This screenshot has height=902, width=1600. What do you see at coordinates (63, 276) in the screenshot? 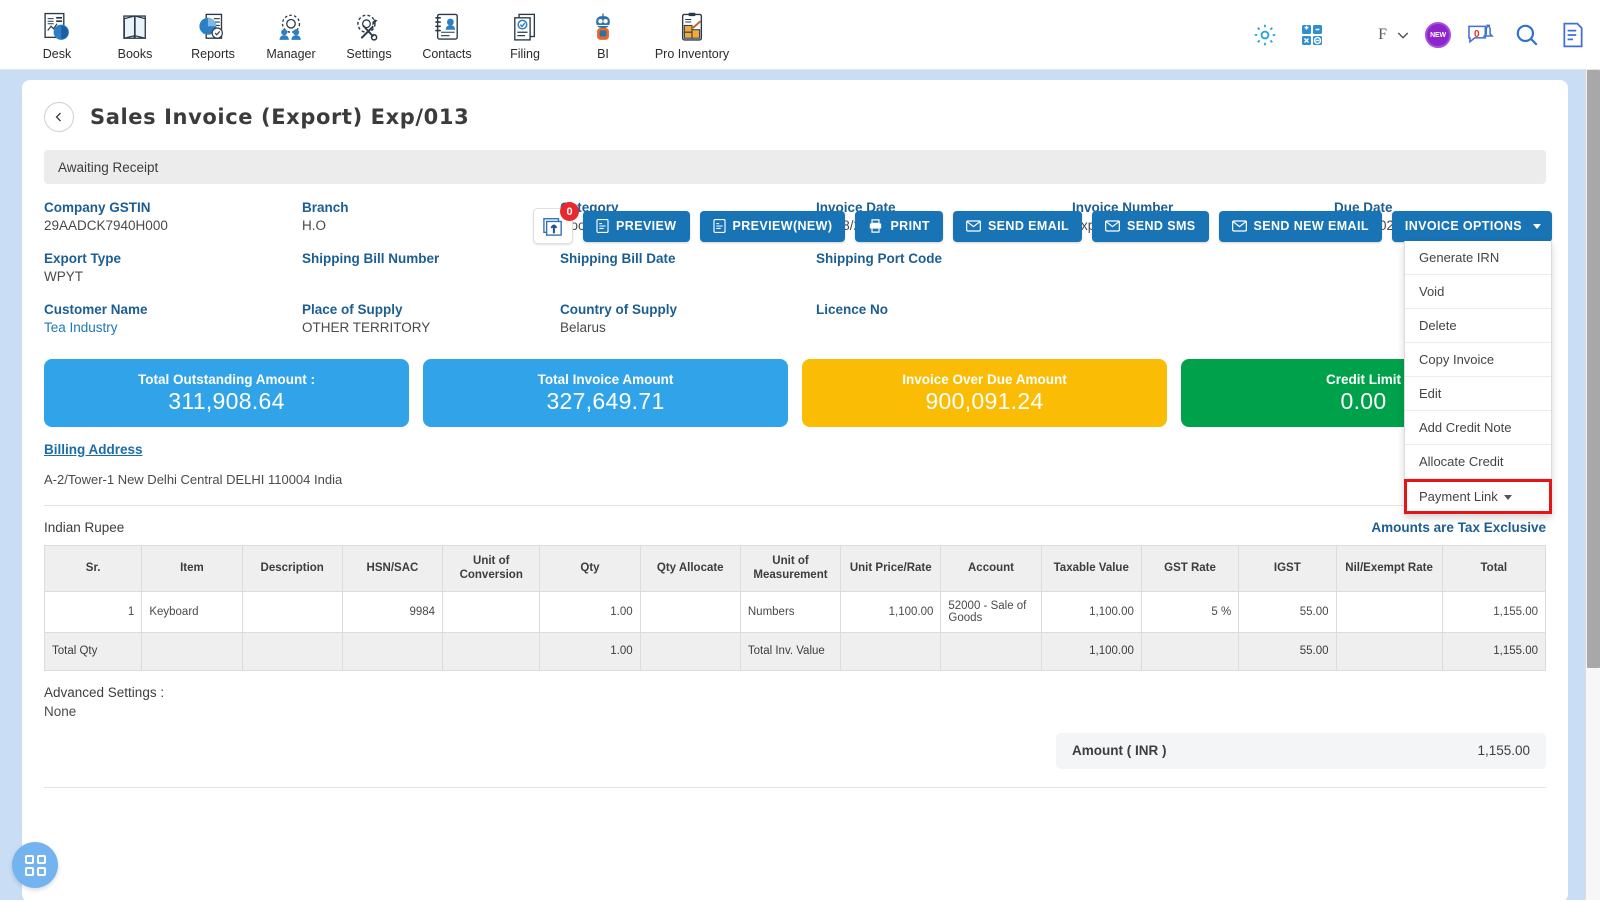
I see `field-value: WPYT` at bounding box center [63, 276].